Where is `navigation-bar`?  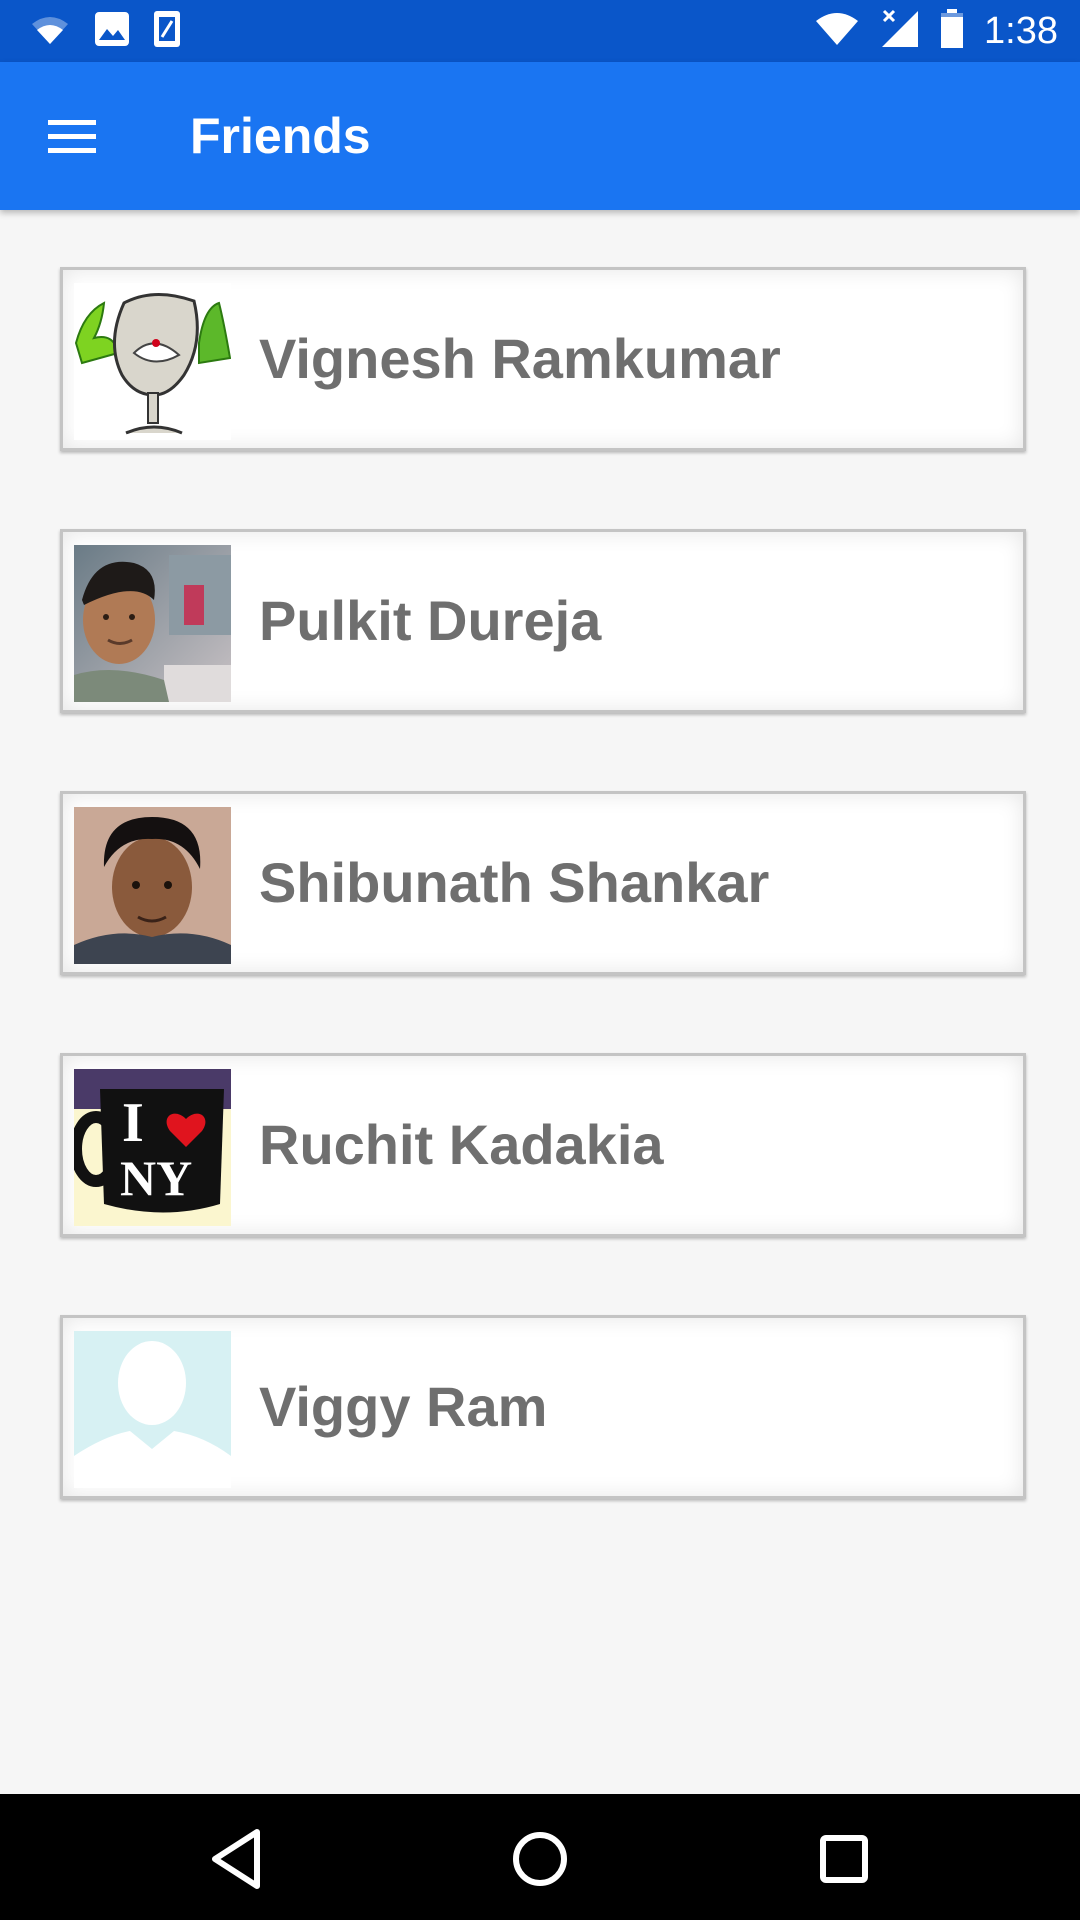
navigation-bar is located at coordinates (540, 1857).